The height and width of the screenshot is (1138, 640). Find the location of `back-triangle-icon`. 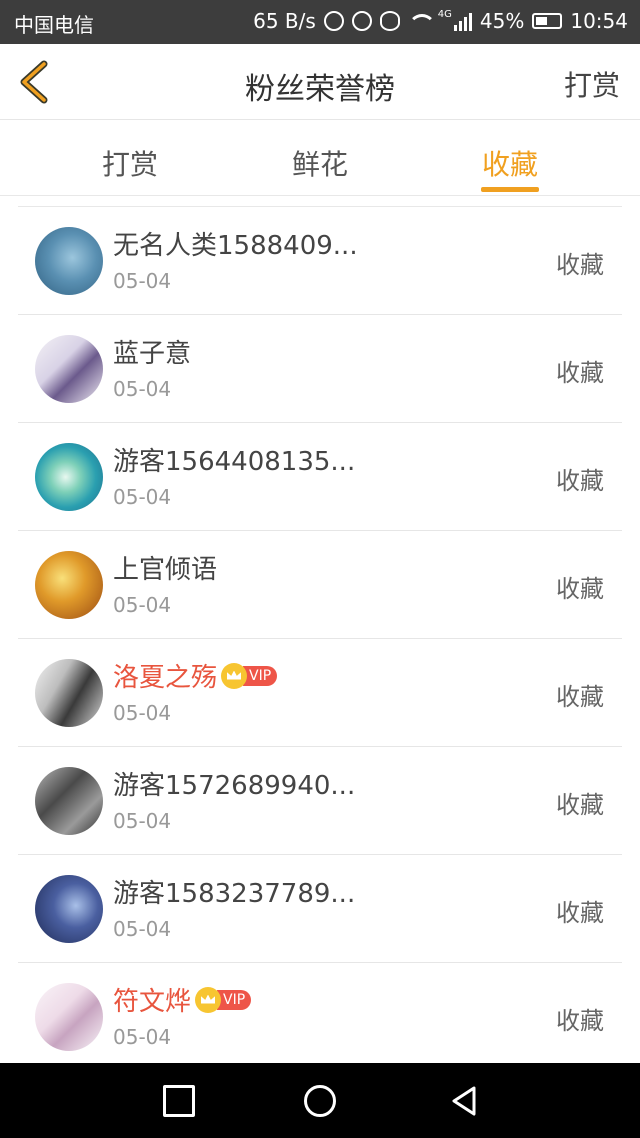

back-triangle-icon is located at coordinates (464, 1101).